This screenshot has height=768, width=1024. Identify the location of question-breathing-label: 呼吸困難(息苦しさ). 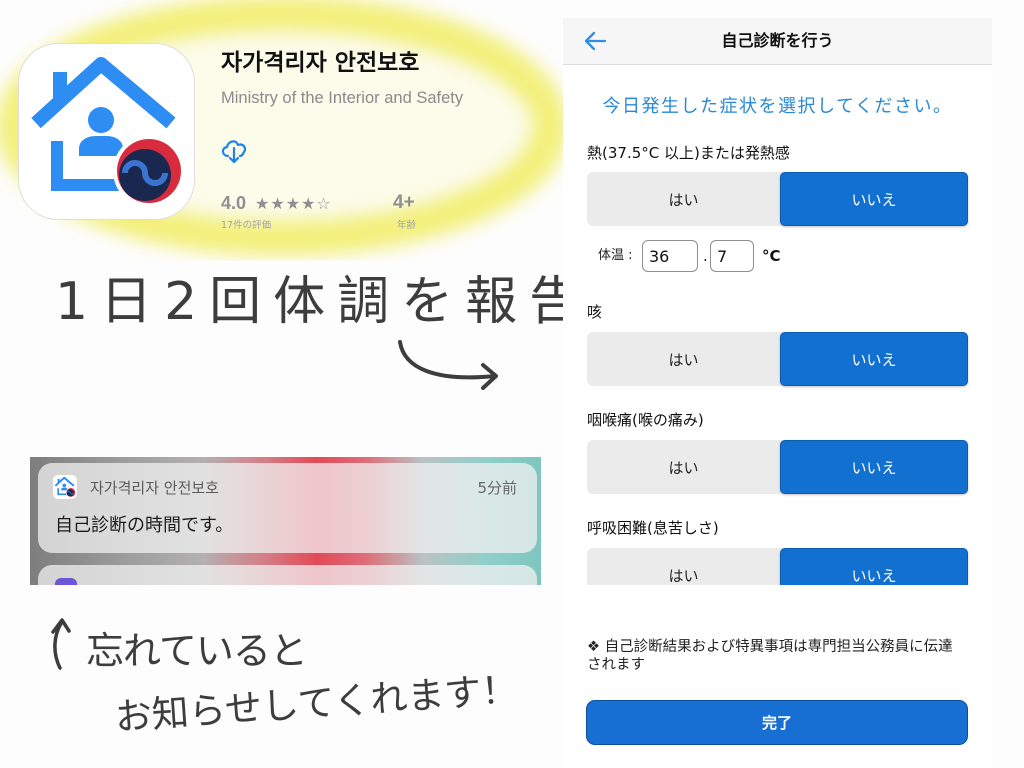
(653, 528).